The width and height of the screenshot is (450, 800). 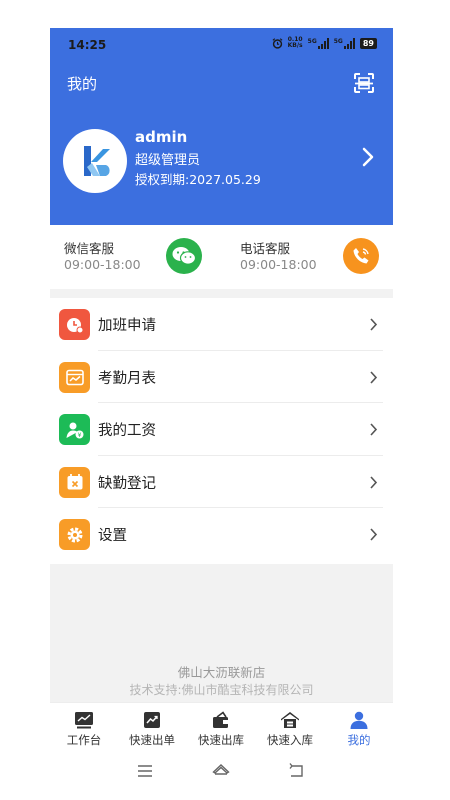 I want to click on tab-quick-order: 快速出单, so click(x=152, y=727).